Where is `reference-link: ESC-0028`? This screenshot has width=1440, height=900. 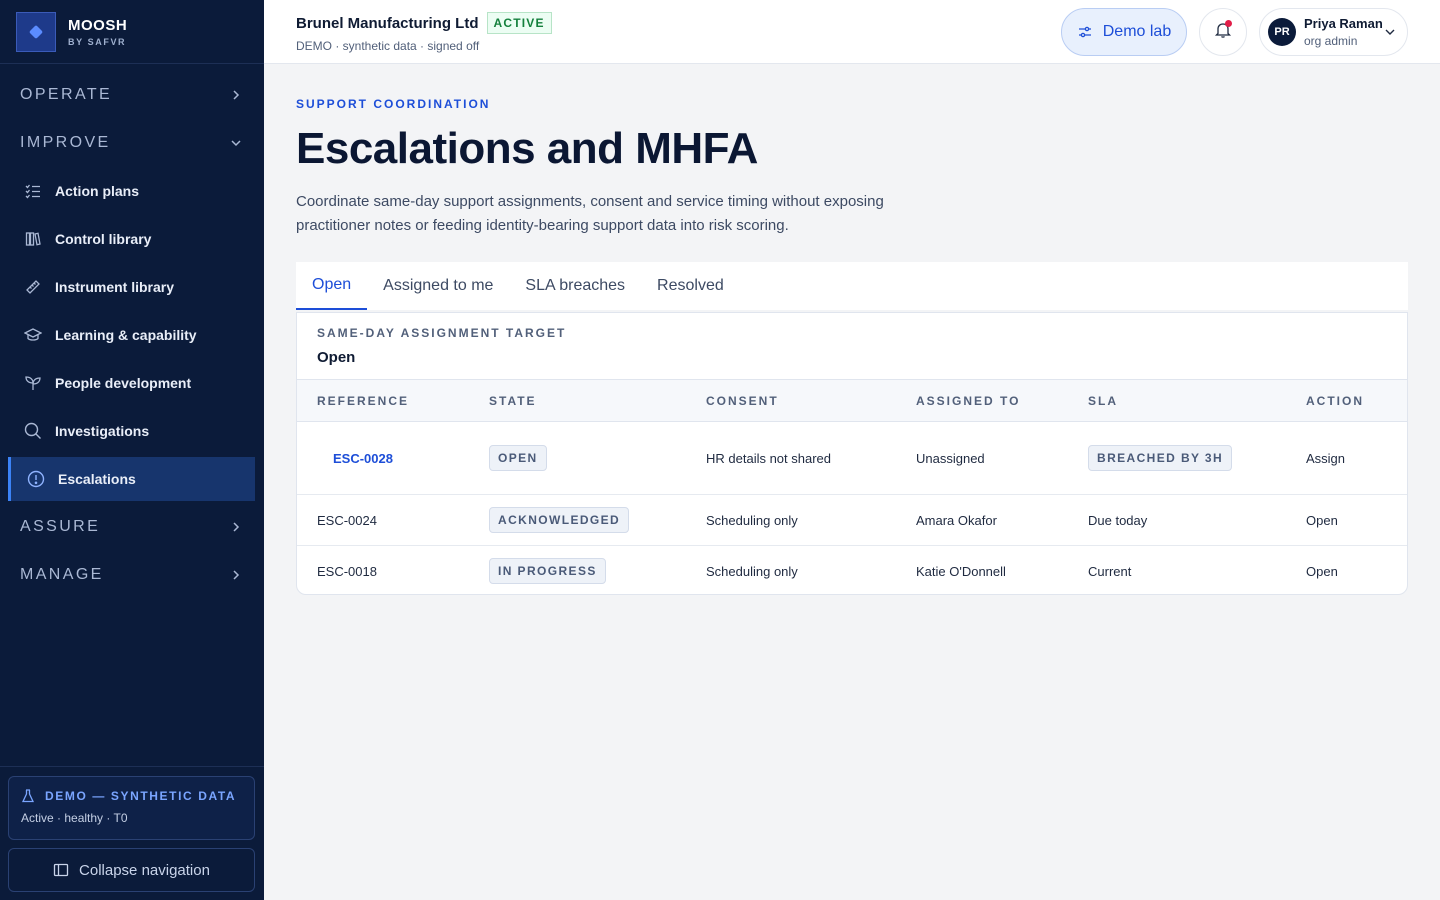
reference-link: ESC-0028 is located at coordinates (355, 458).